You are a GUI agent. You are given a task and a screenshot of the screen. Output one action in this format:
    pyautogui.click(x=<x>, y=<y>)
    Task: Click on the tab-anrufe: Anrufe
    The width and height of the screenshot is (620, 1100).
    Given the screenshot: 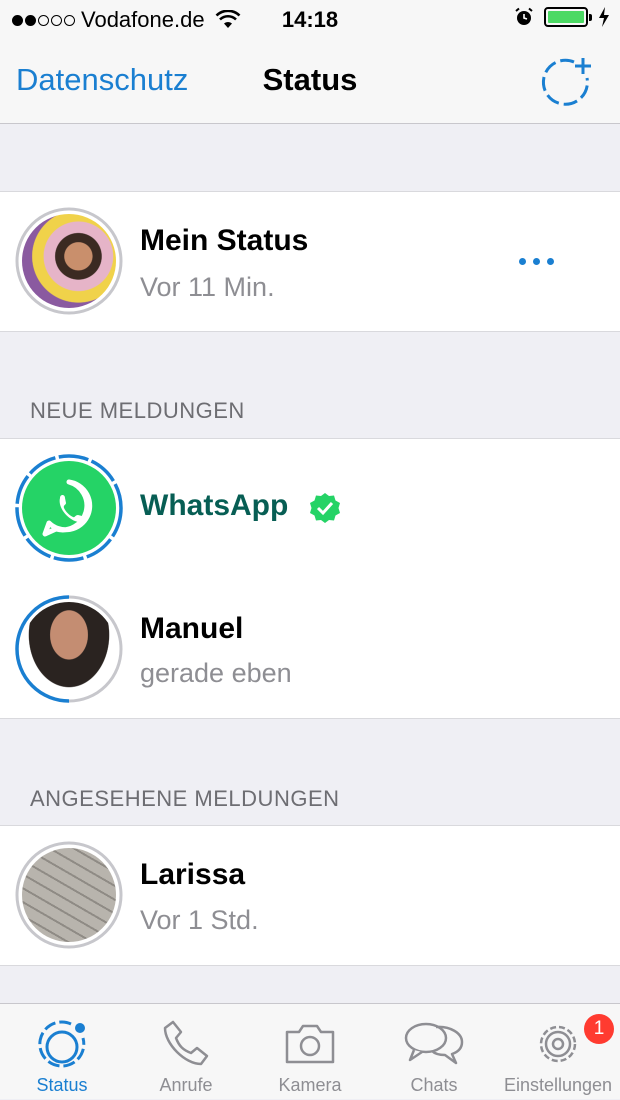 What is the action you would take?
    pyautogui.click(x=186, y=1052)
    